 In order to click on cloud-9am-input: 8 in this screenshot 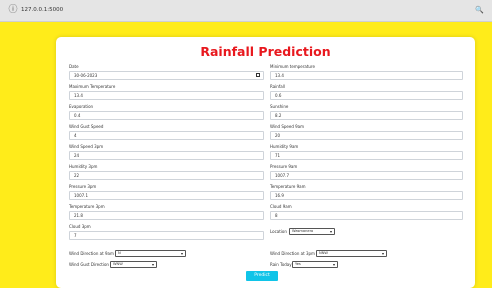, I will do `click(366, 215)`.